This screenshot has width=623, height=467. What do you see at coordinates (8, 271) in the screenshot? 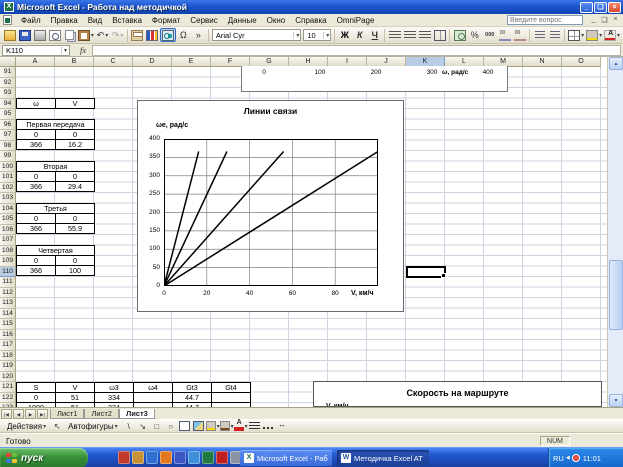
I see `row-header-110: 110` at bounding box center [8, 271].